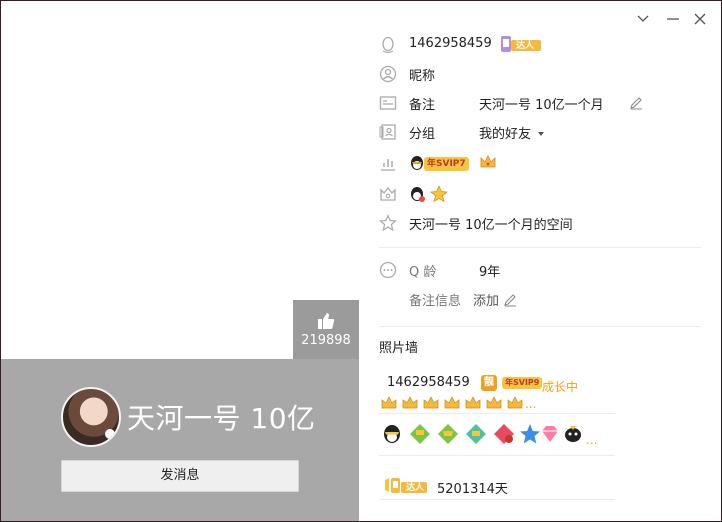  What do you see at coordinates (476, 434) in the screenshot?
I see `video-diamond-icon` at bounding box center [476, 434].